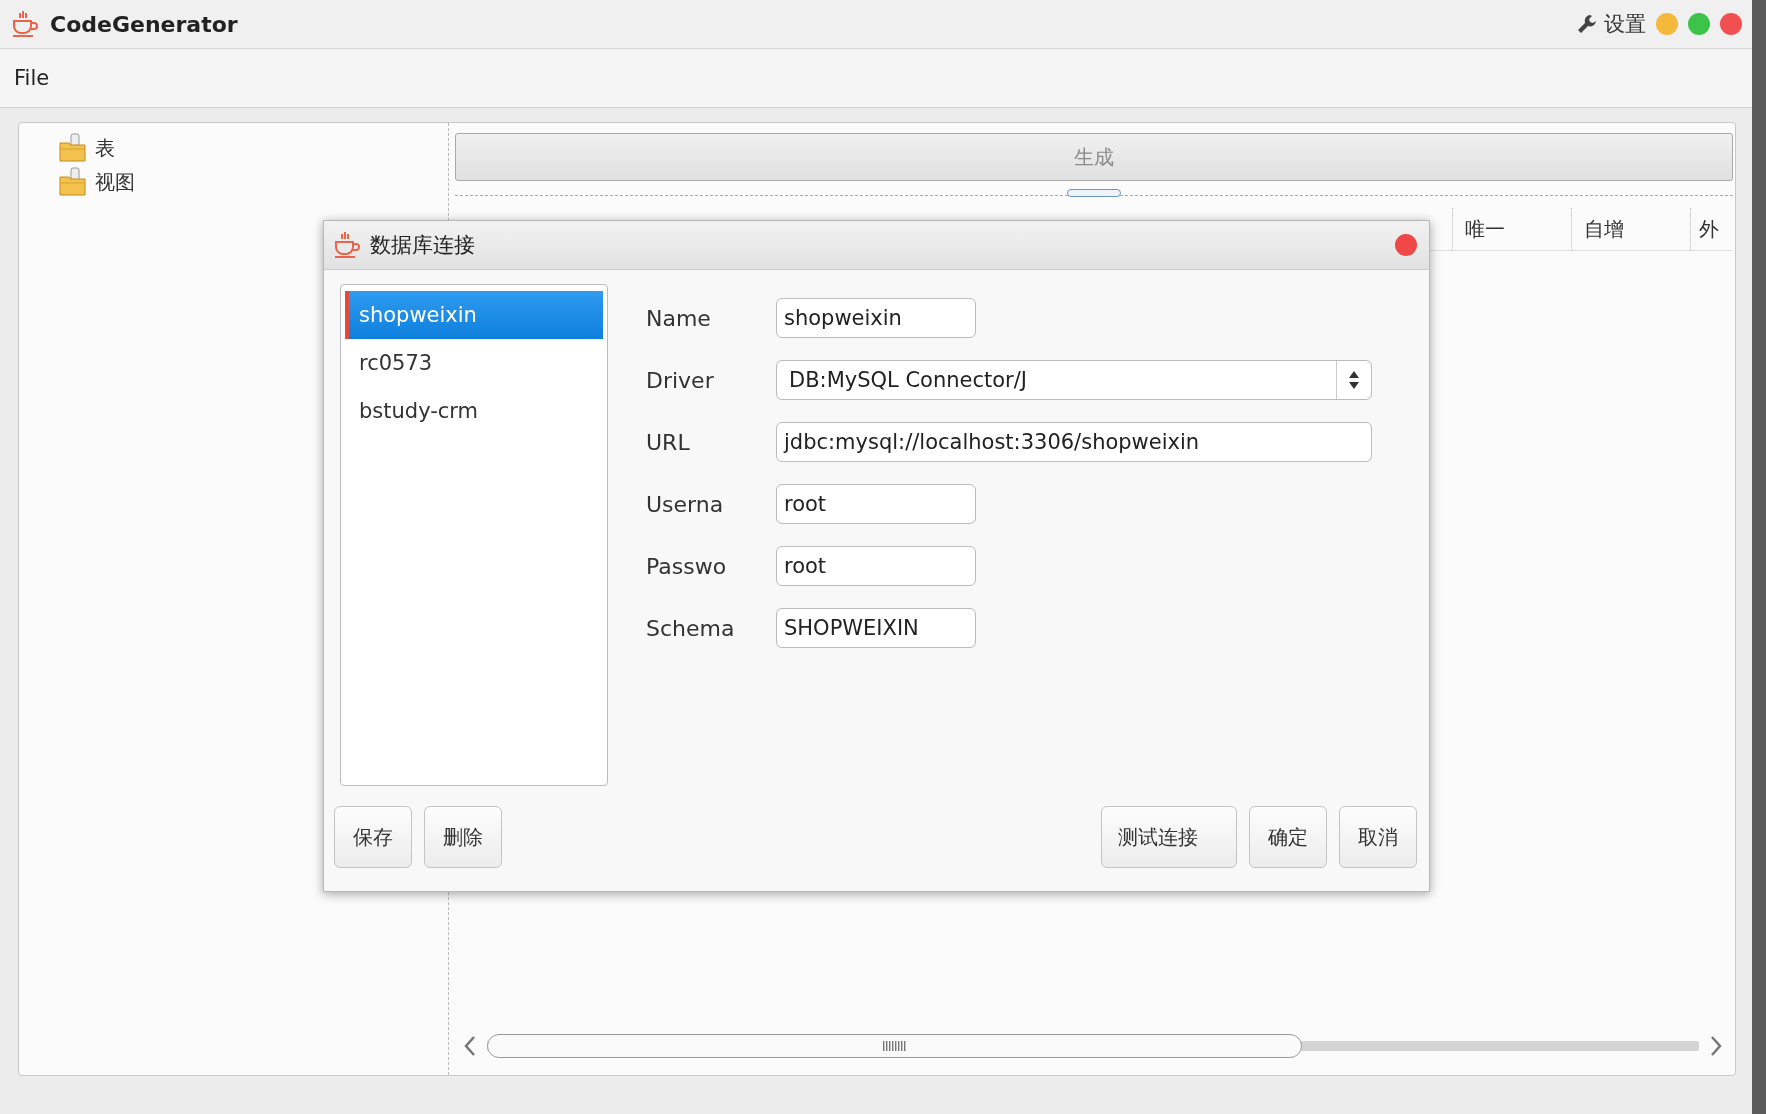  I want to click on dialog-title: 数据库连接, so click(422, 245).